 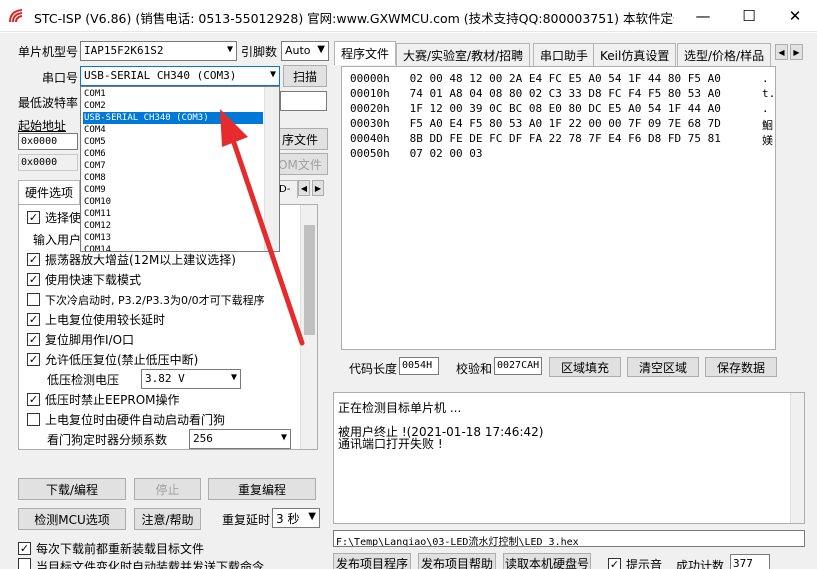 What do you see at coordinates (750, 561) in the screenshot?
I see `success-count-field: 377` at bounding box center [750, 561].